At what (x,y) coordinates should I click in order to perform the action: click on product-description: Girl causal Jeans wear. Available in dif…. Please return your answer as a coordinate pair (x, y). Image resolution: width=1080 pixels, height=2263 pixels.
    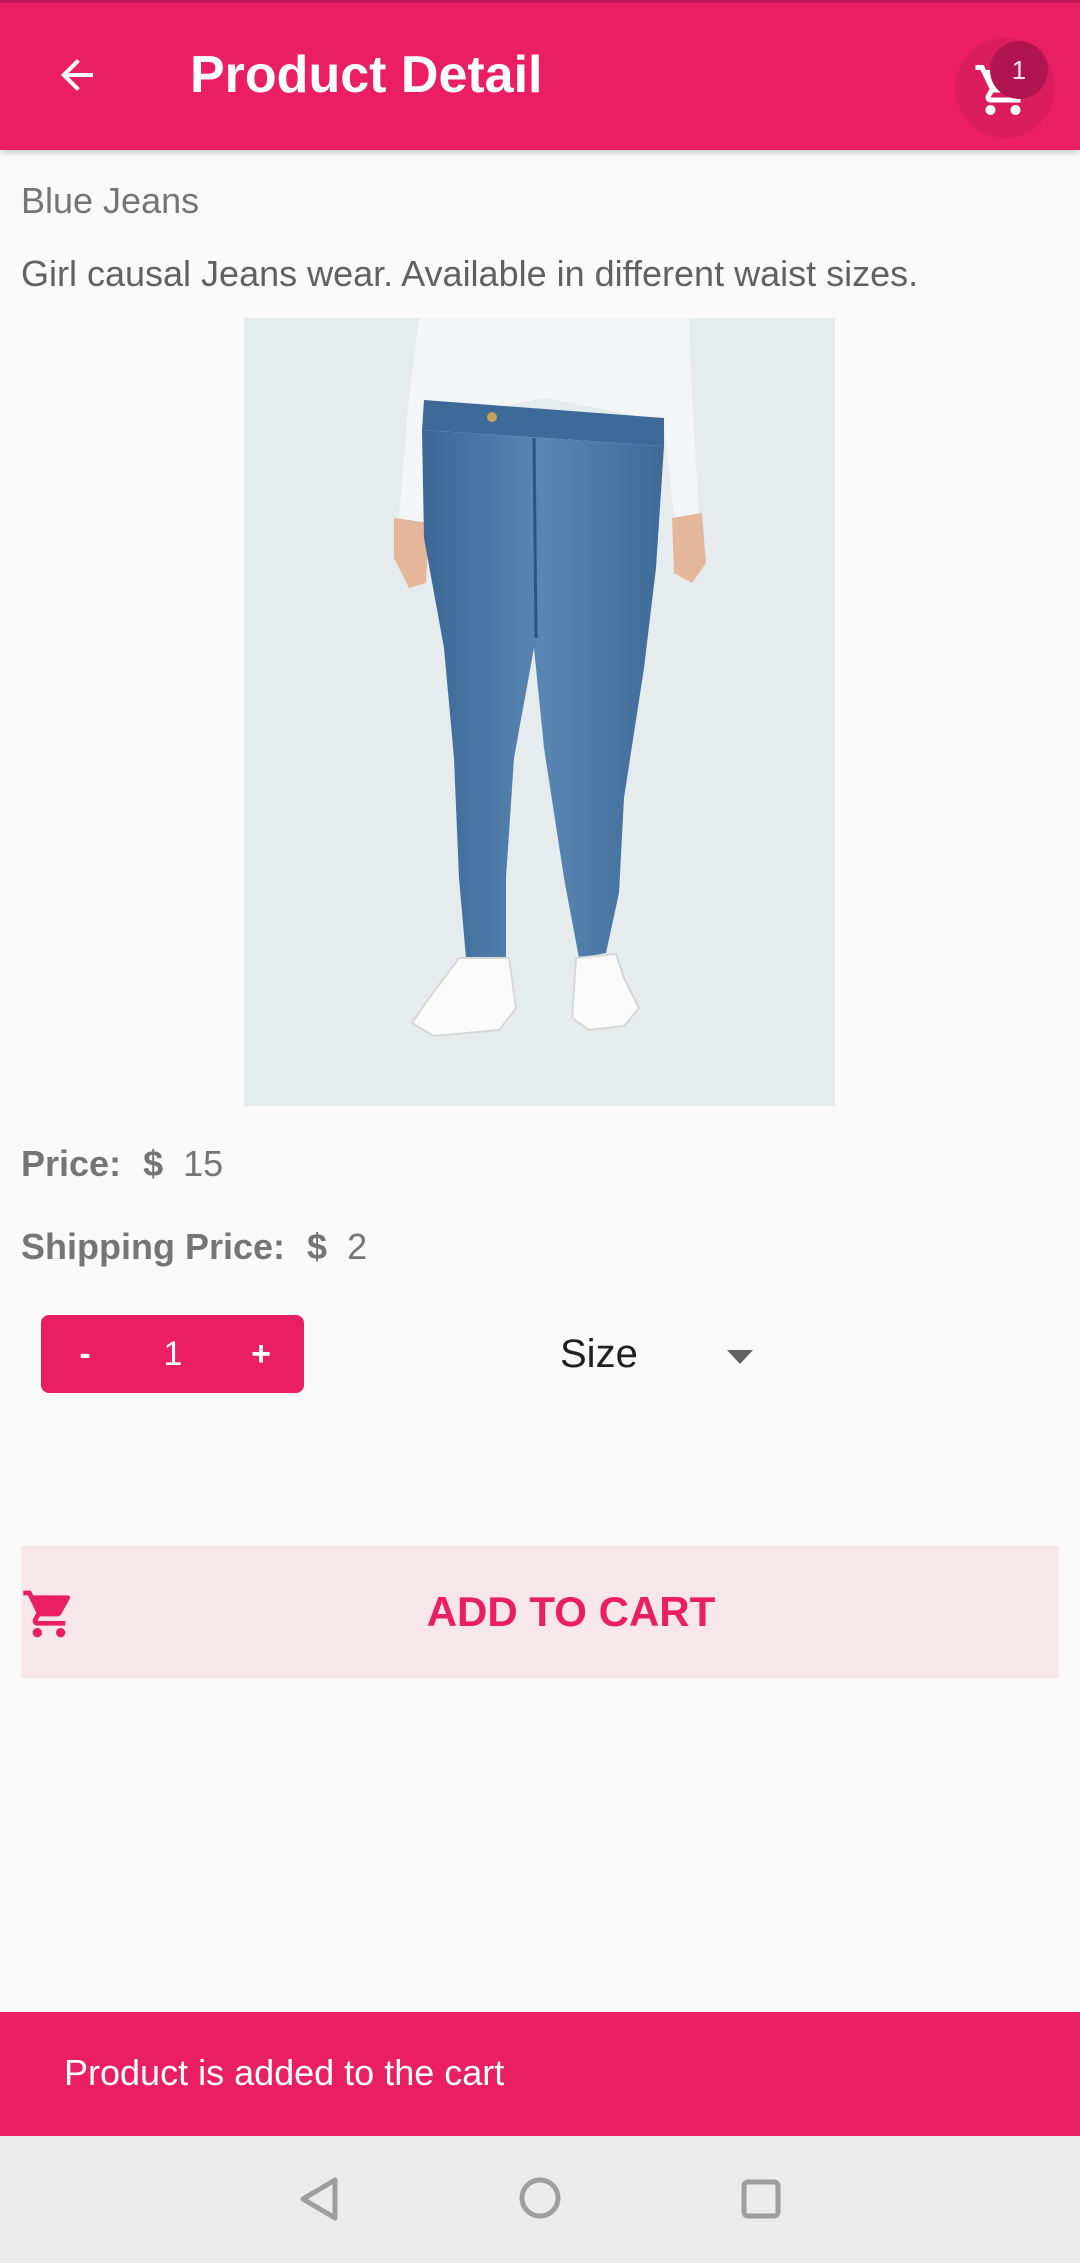
    Looking at the image, I should click on (470, 273).